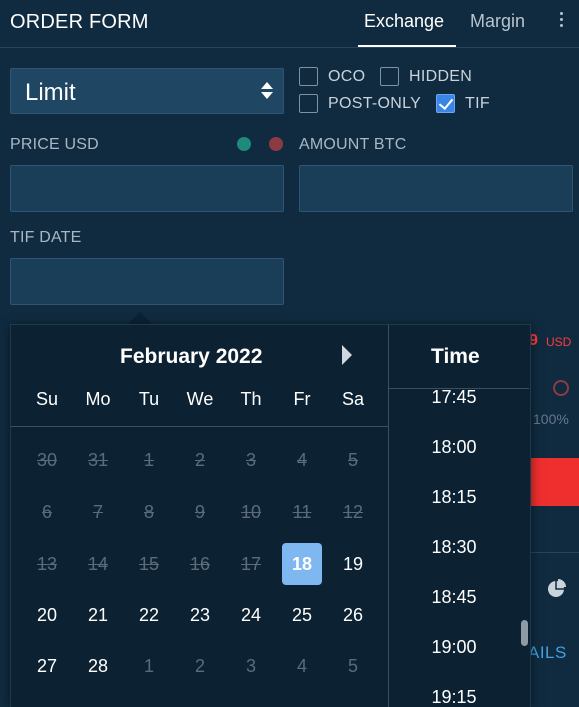 This screenshot has width=579, height=707. What do you see at coordinates (389, 76) in the screenshot?
I see `hidden-checkbox` at bounding box center [389, 76].